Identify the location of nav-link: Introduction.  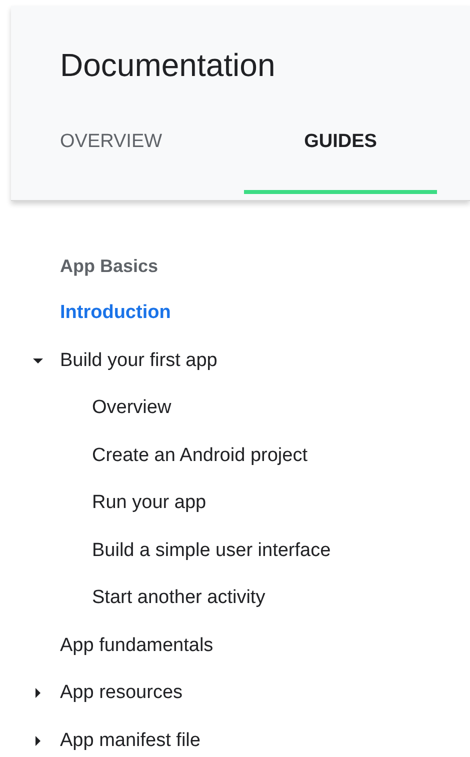
(115, 313).